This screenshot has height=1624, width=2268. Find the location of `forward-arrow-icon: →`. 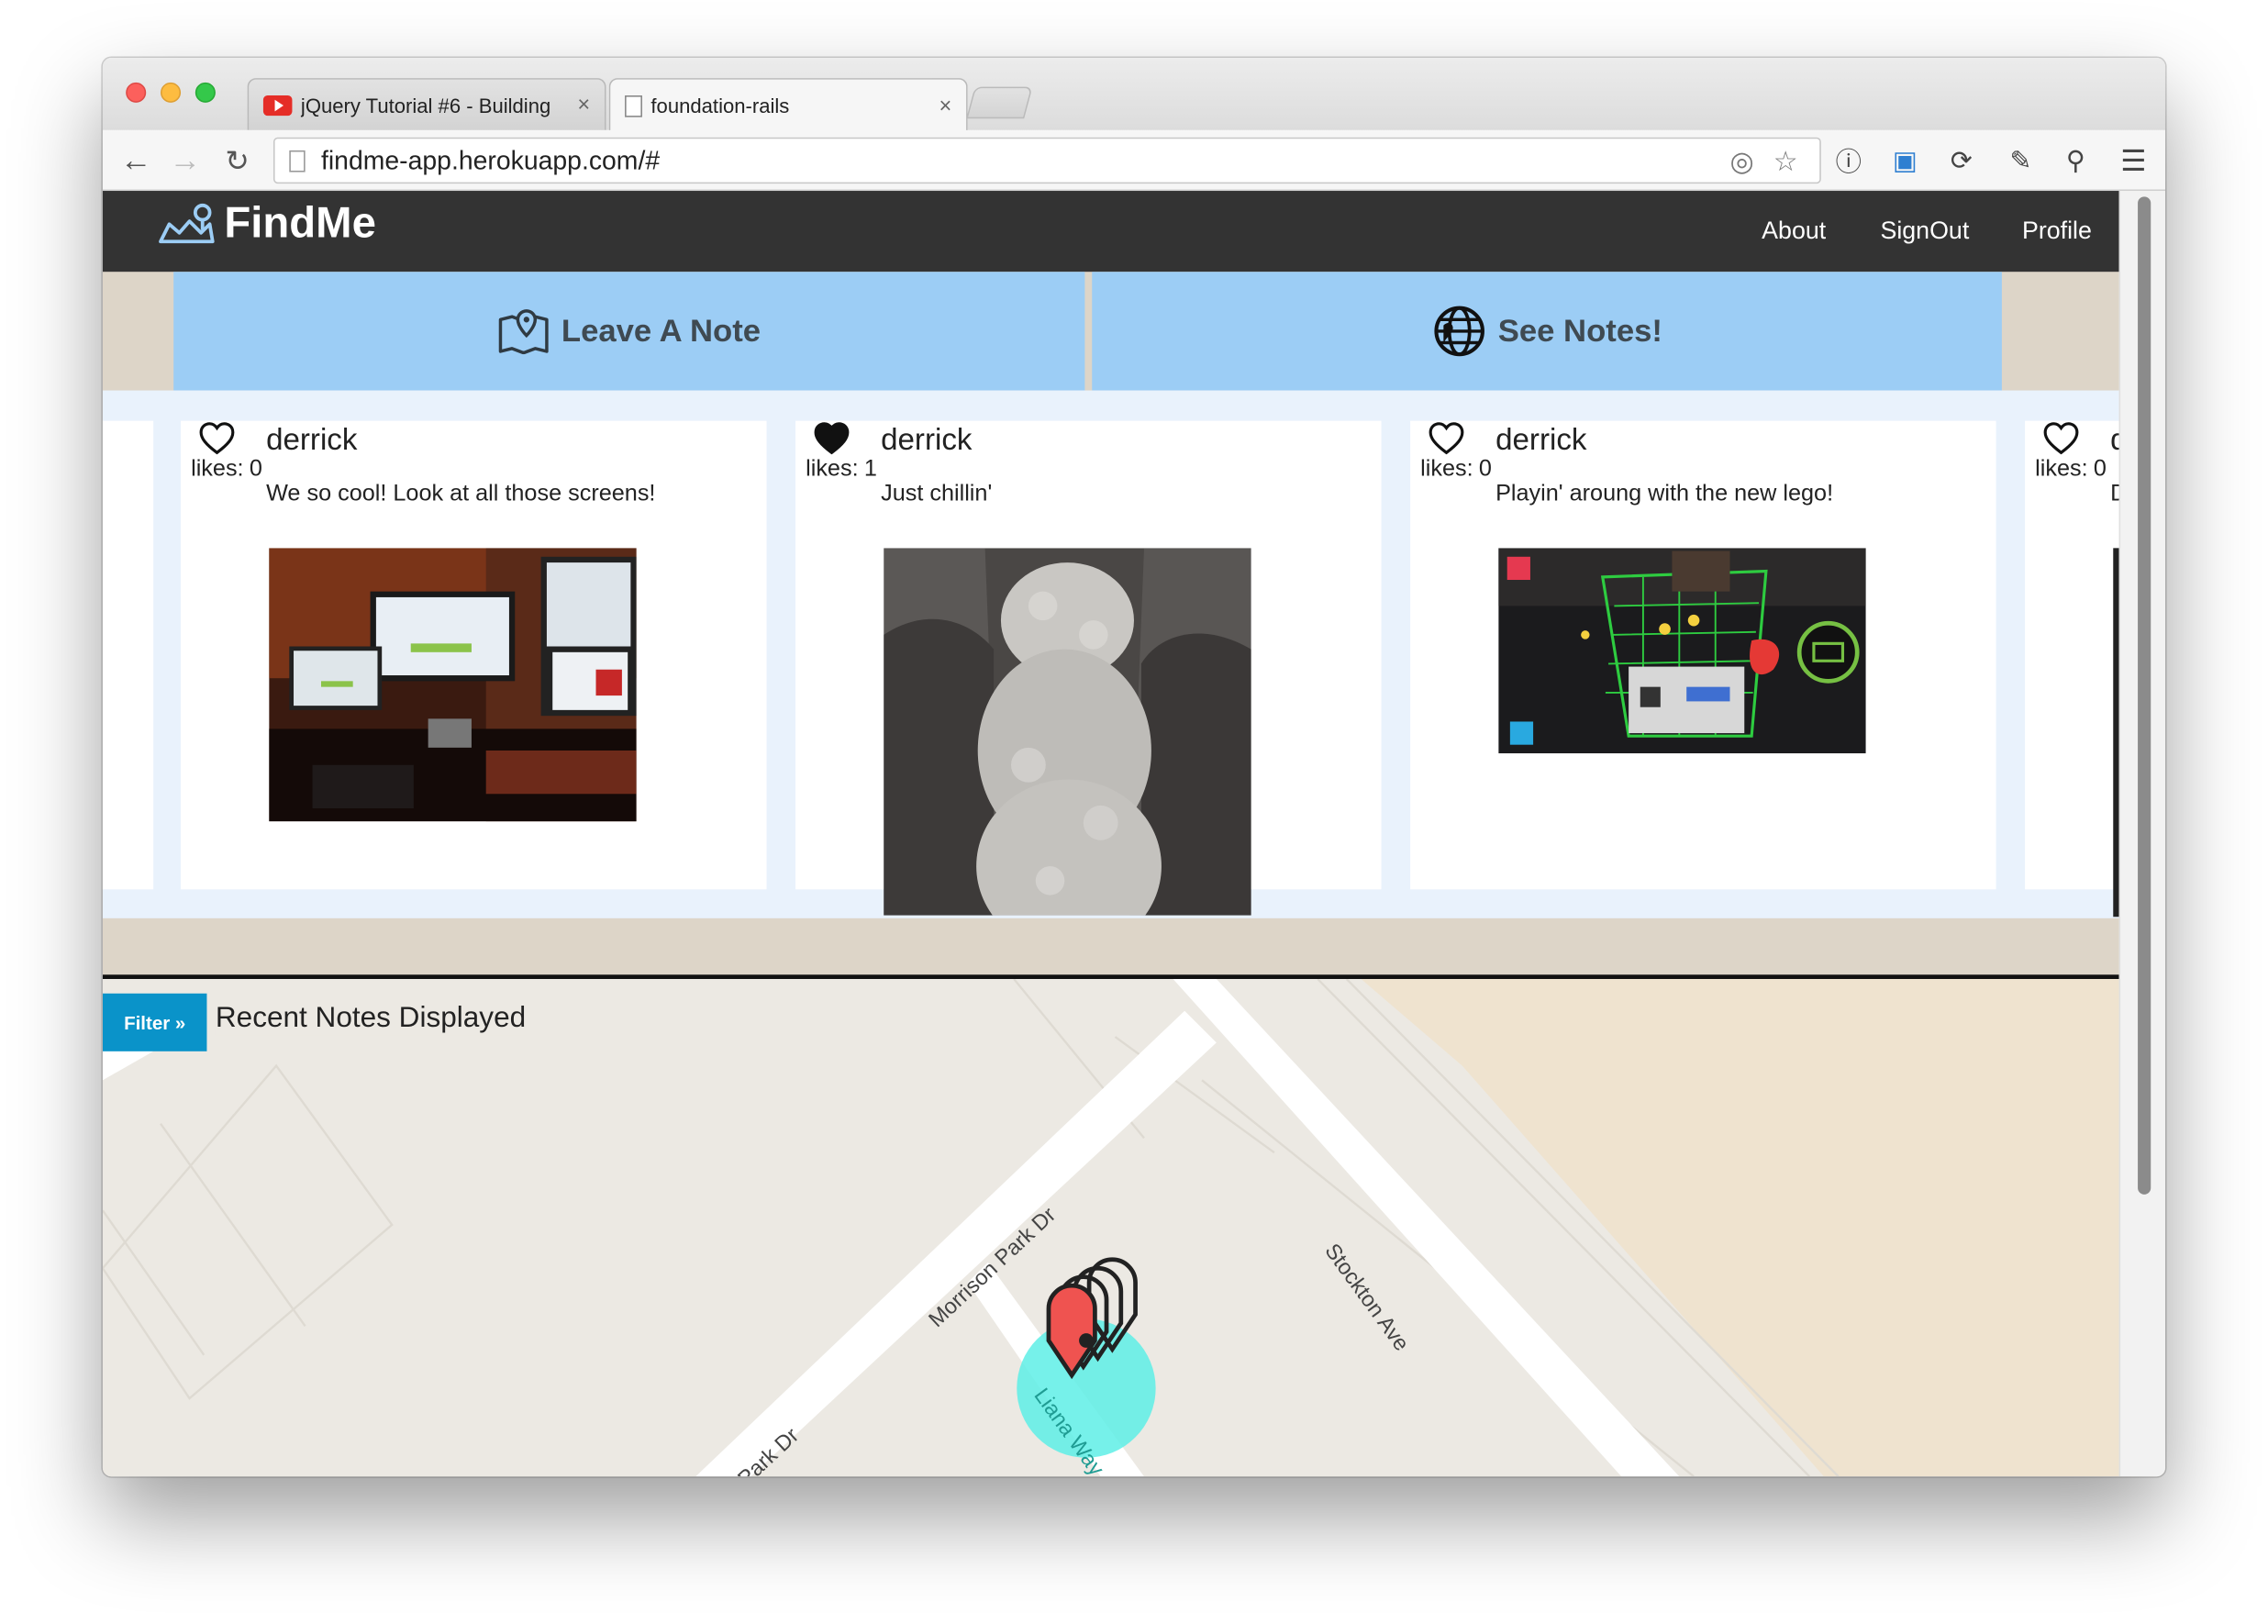

forward-arrow-icon: → is located at coordinates (185, 160).